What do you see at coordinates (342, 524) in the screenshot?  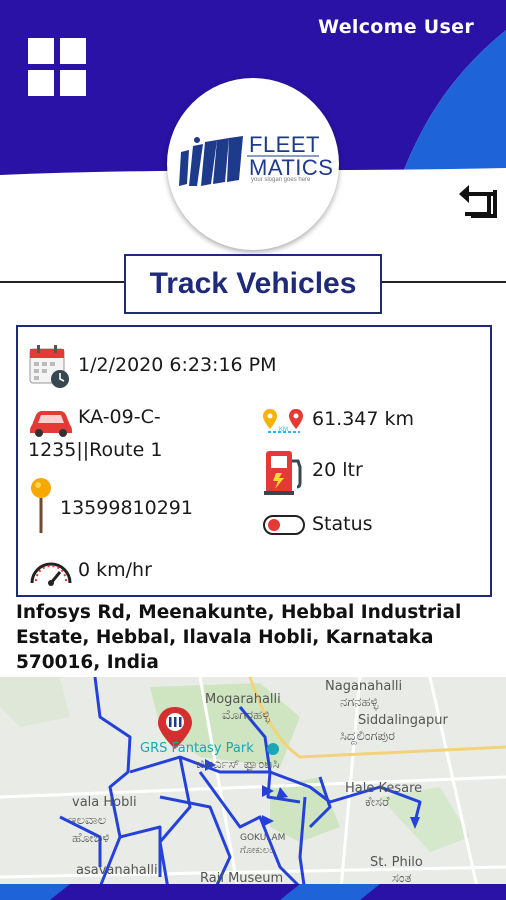 I see `status-label: Status` at bounding box center [342, 524].